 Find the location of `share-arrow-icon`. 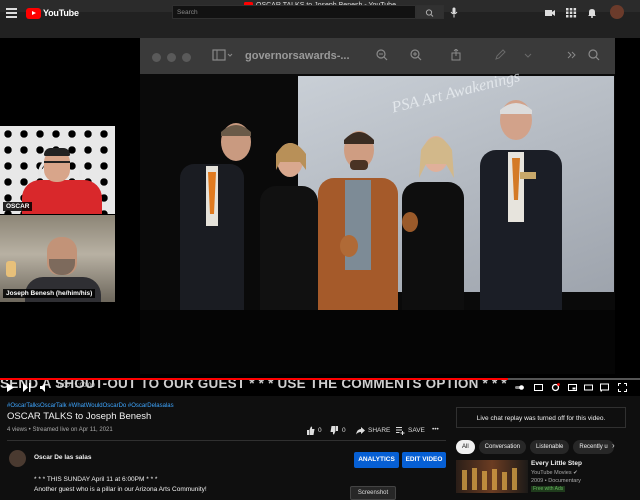

share-arrow-icon is located at coordinates (360, 431).